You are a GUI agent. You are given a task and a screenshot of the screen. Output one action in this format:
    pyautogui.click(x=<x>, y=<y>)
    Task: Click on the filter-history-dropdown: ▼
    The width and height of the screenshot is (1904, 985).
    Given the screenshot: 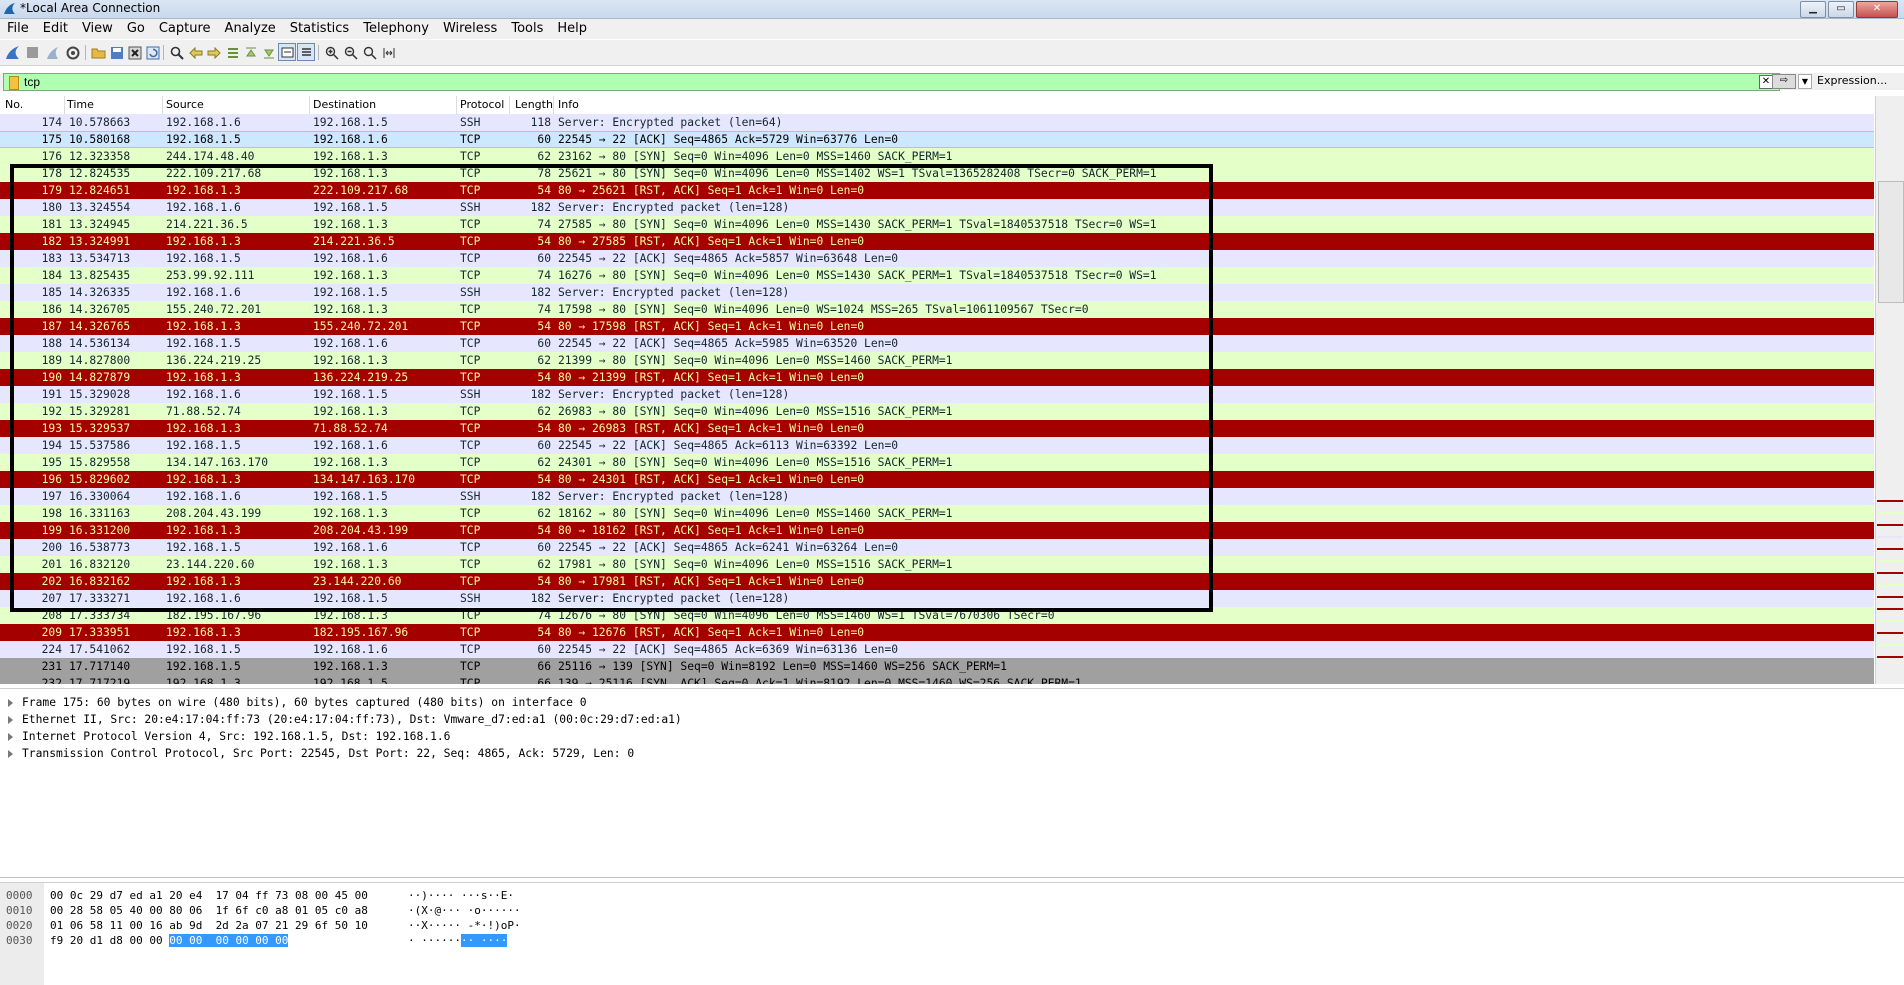 What is the action you would take?
    pyautogui.click(x=1805, y=81)
    